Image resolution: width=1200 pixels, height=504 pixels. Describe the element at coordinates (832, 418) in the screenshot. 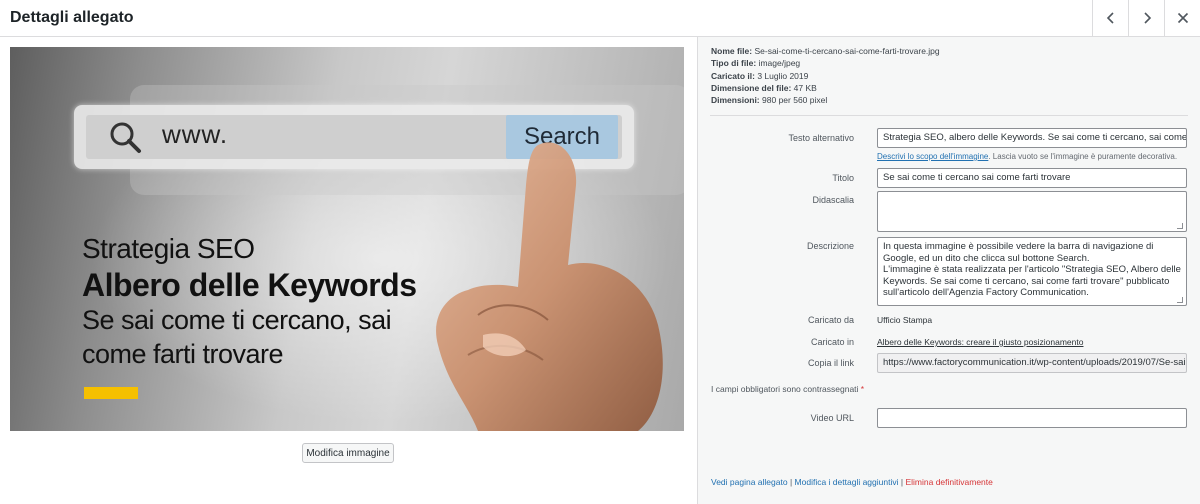

I see `video-url-label: Video URL` at that location.